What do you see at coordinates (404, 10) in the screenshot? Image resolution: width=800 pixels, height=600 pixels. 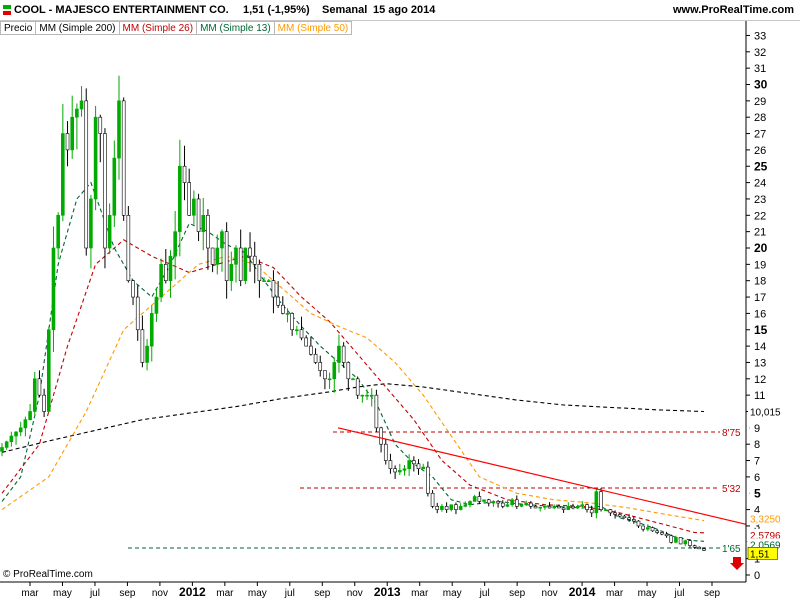 I see `date: 15 ago 2014` at bounding box center [404, 10].